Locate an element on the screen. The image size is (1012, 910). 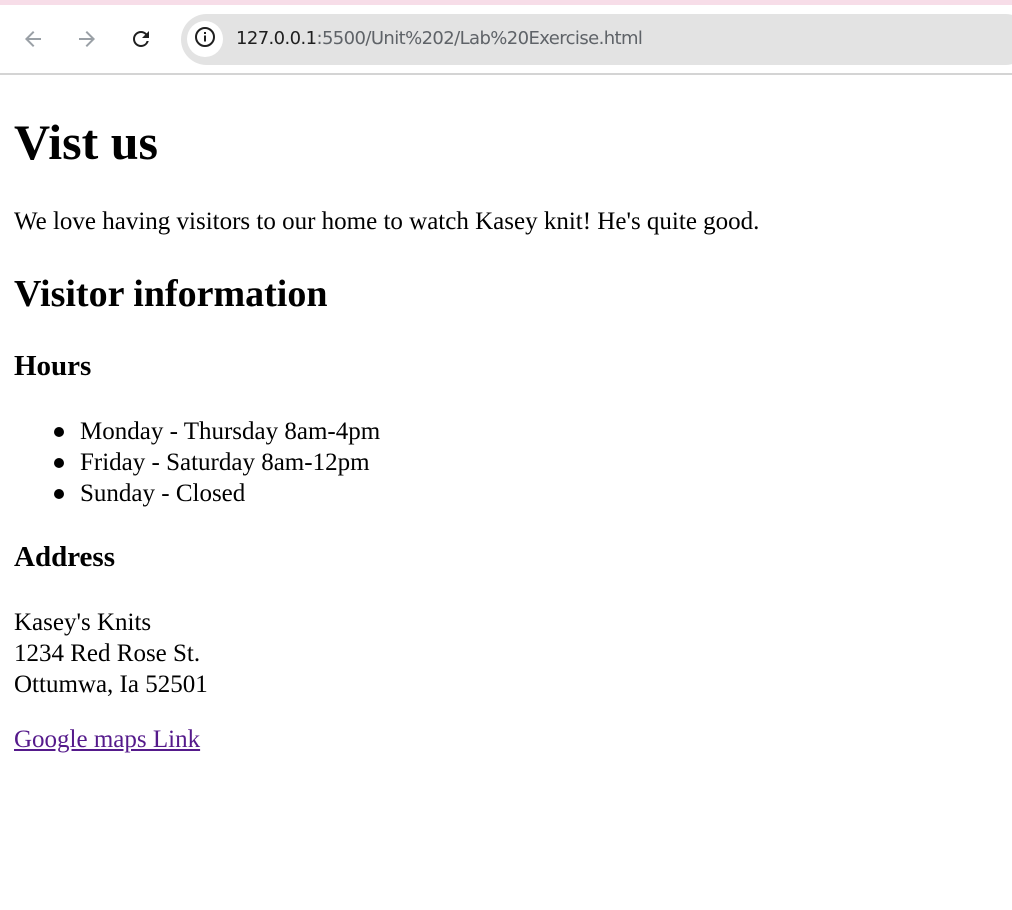
url-host: 127.0.0.1 is located at coordinates (276, 38).